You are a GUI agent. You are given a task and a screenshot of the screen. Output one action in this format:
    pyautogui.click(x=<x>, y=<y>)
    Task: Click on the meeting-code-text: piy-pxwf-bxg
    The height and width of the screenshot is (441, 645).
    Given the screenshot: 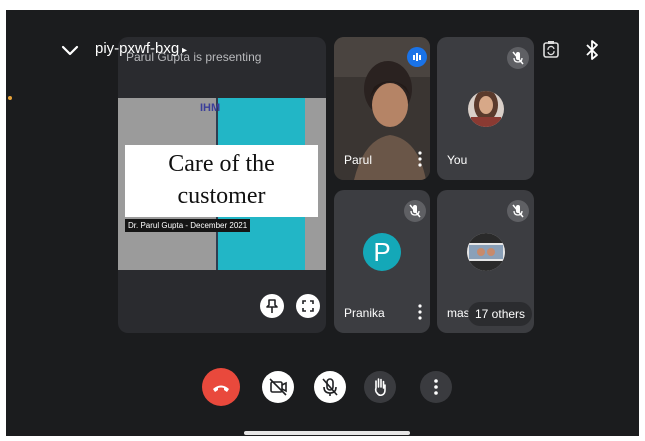 What is the action you would take?
    pyautogui.click(x=137, y=48)
    